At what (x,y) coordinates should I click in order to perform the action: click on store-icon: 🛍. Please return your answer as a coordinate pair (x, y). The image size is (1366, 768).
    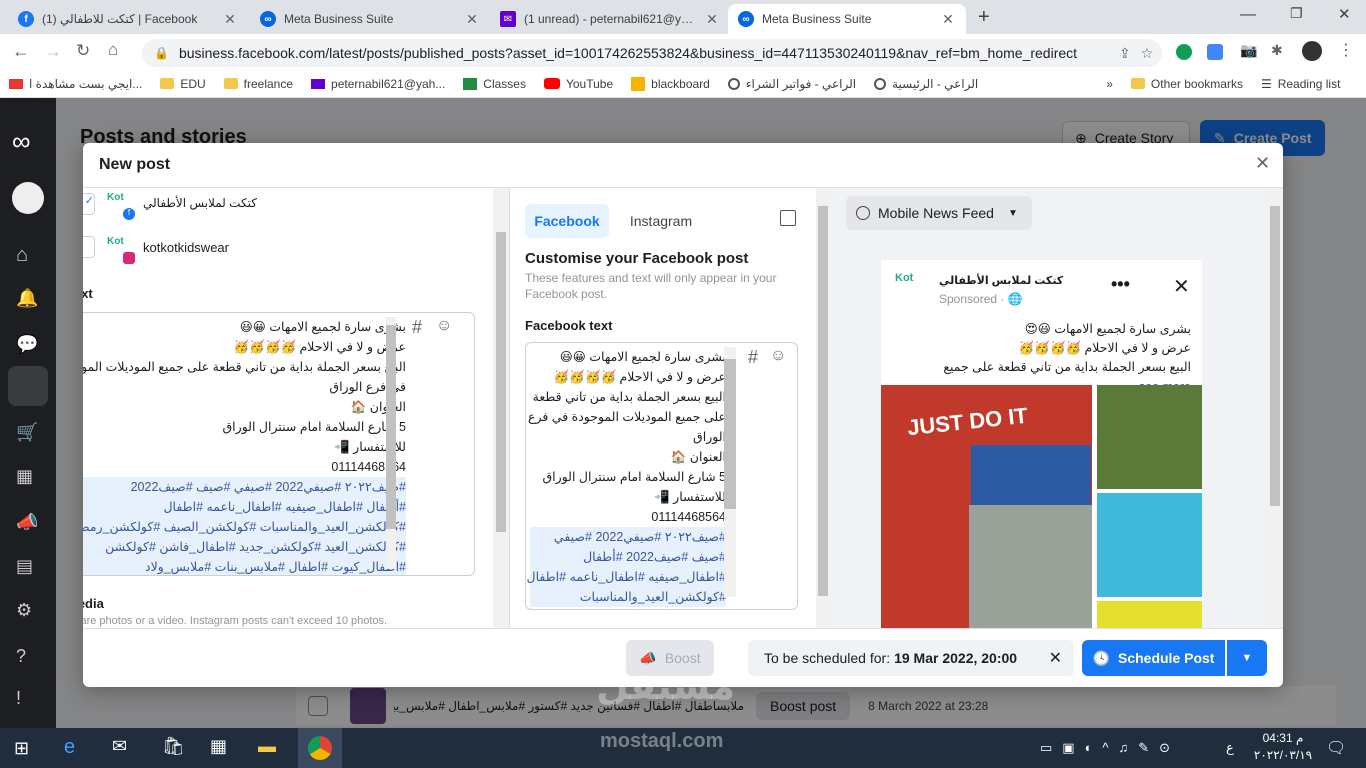
    Looking at the image, I should click on (173, 746).